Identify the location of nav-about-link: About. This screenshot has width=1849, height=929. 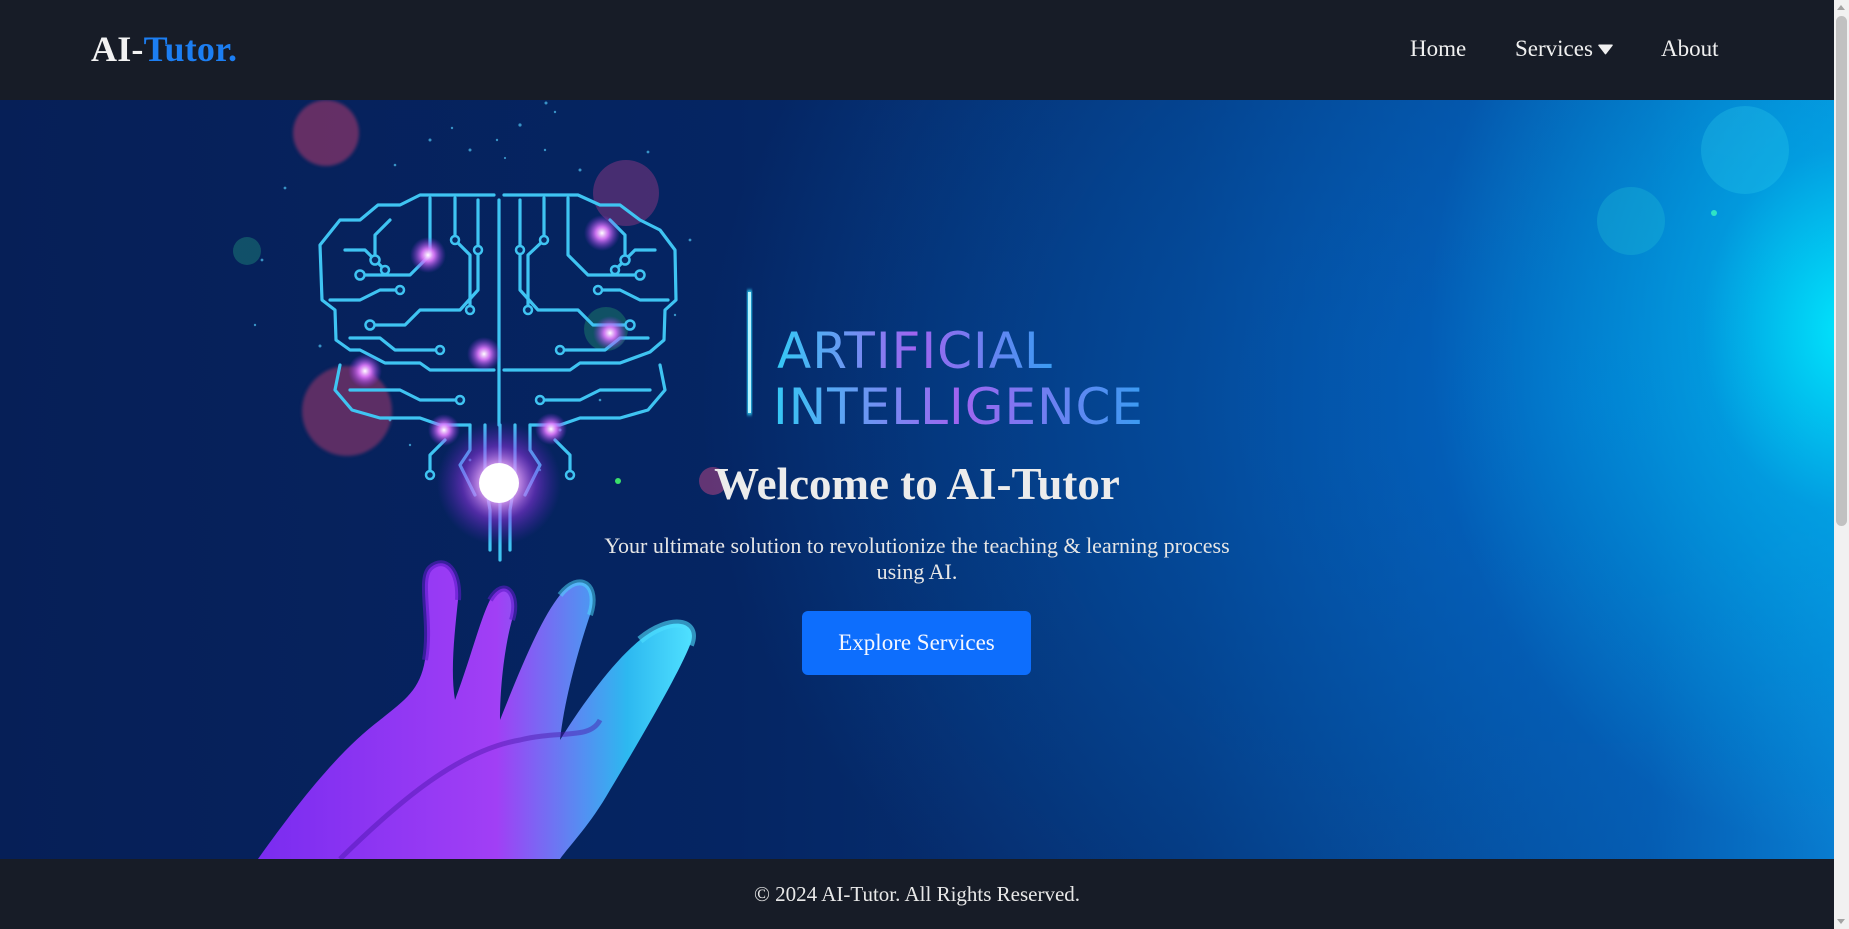
(1690, 49).